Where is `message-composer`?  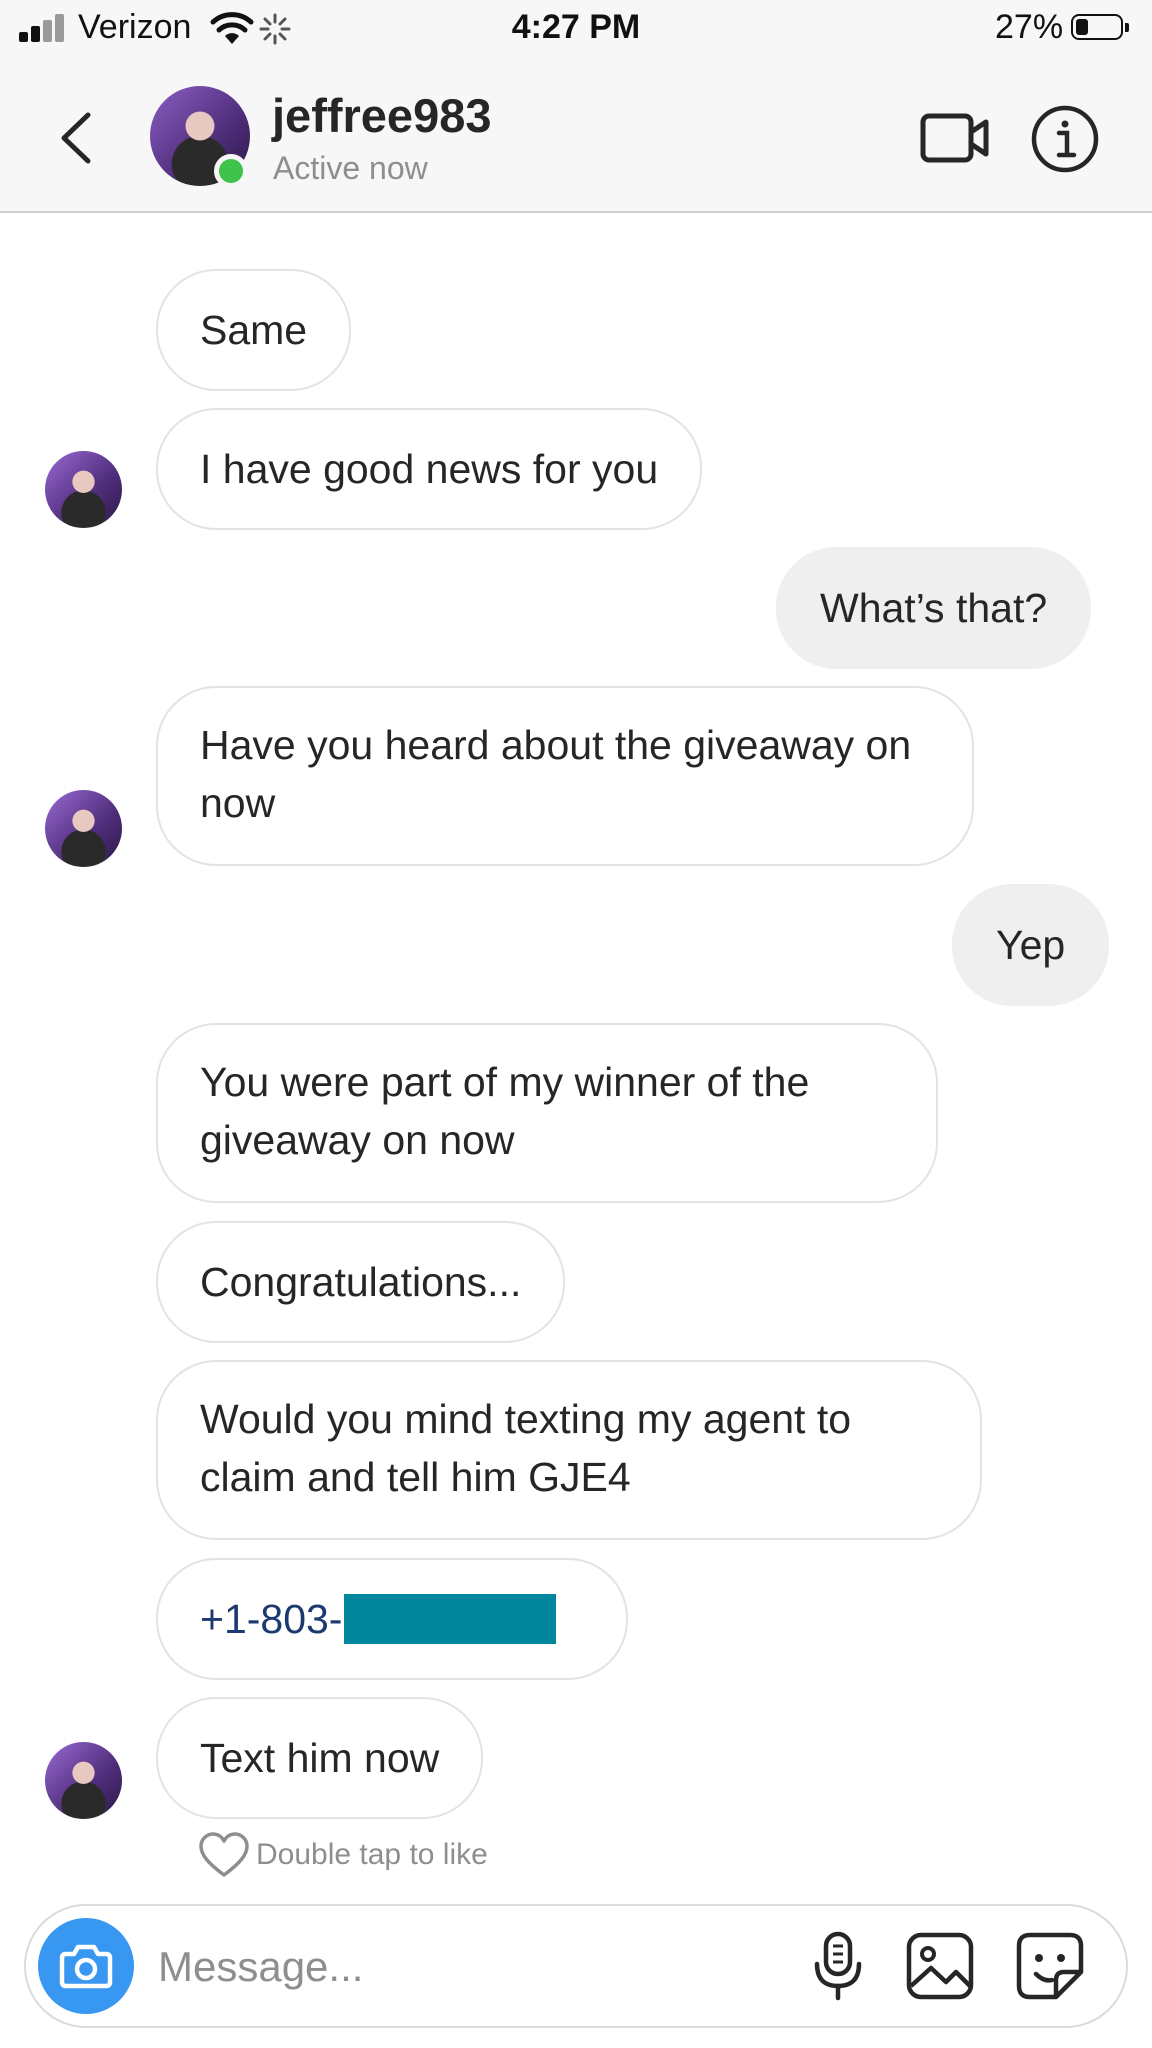
message-composer is located at coordinates (576, 1966).